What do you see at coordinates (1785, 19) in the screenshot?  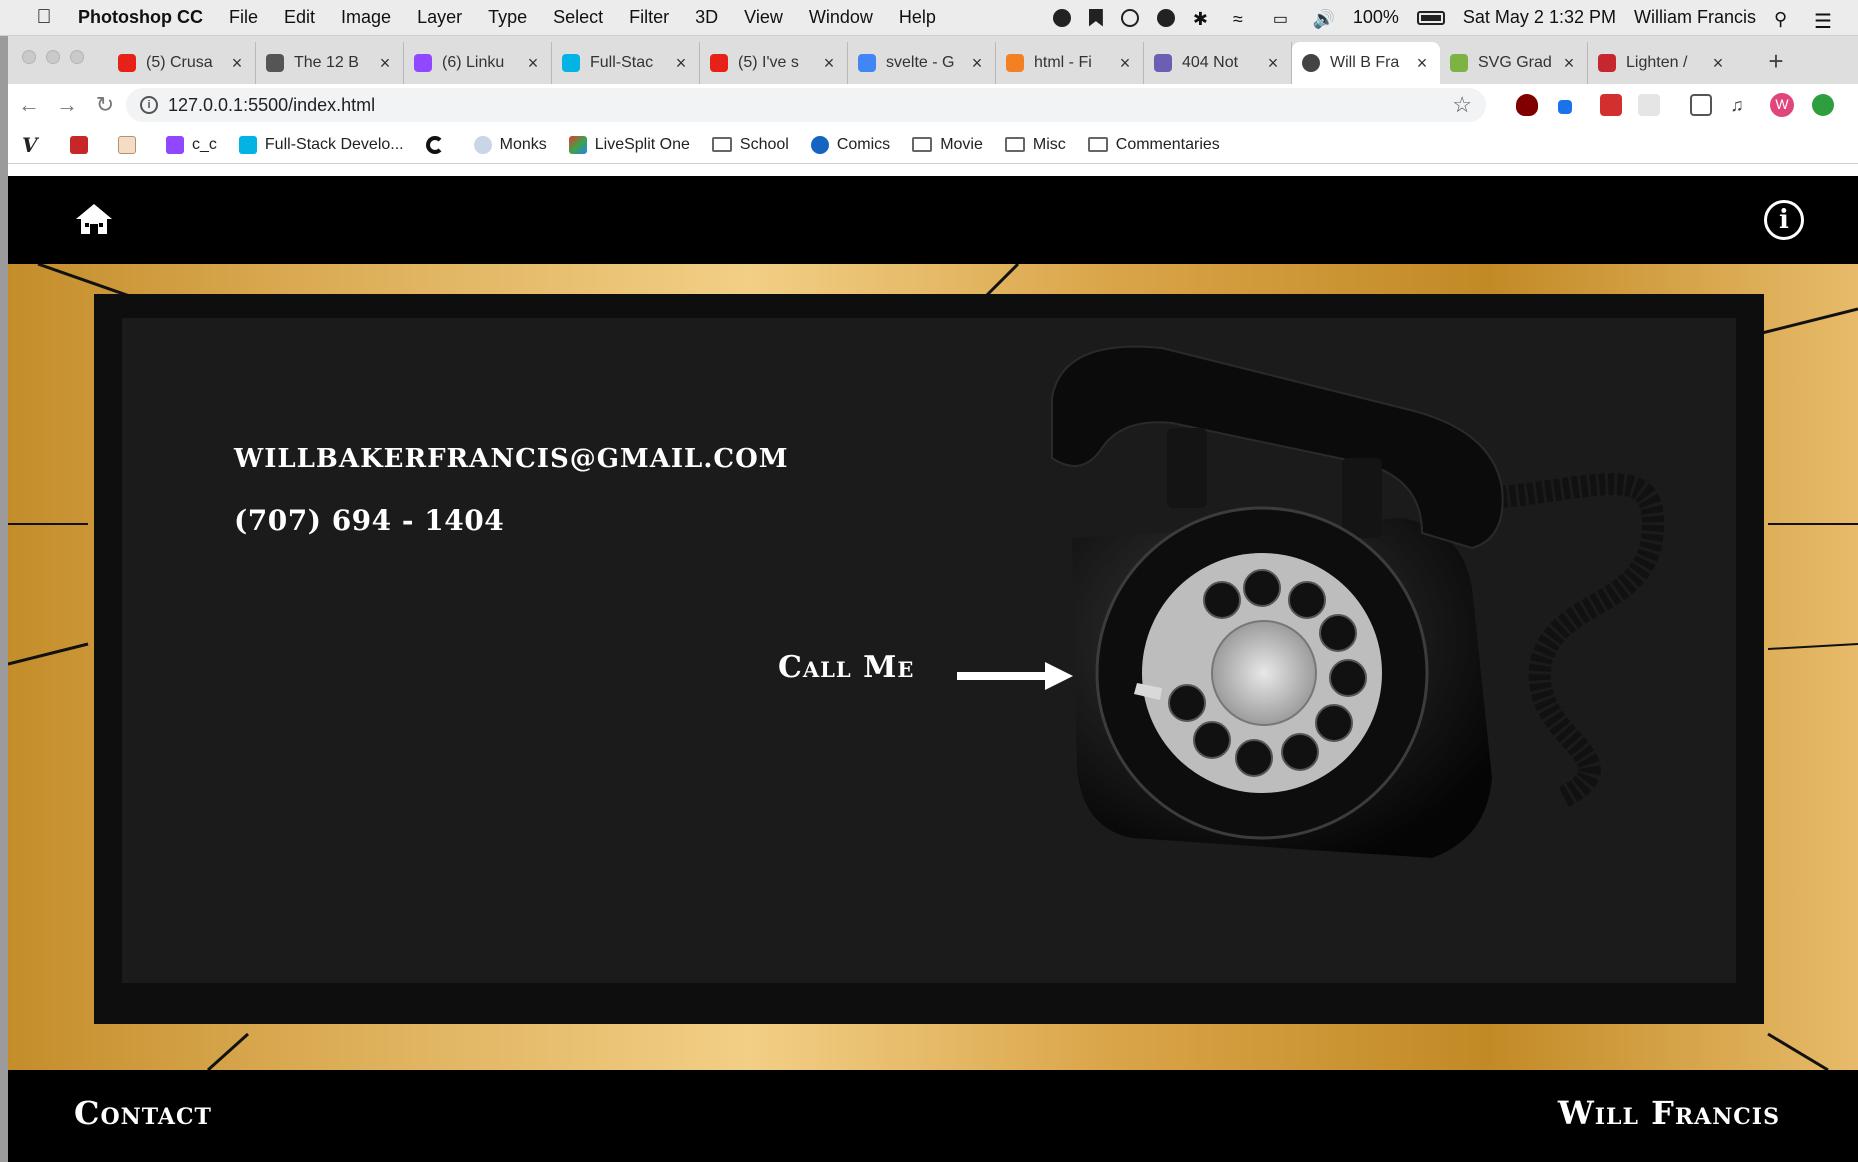 I see `spotlight-search-icon: ⚲` at bounding box center [1785, 19].